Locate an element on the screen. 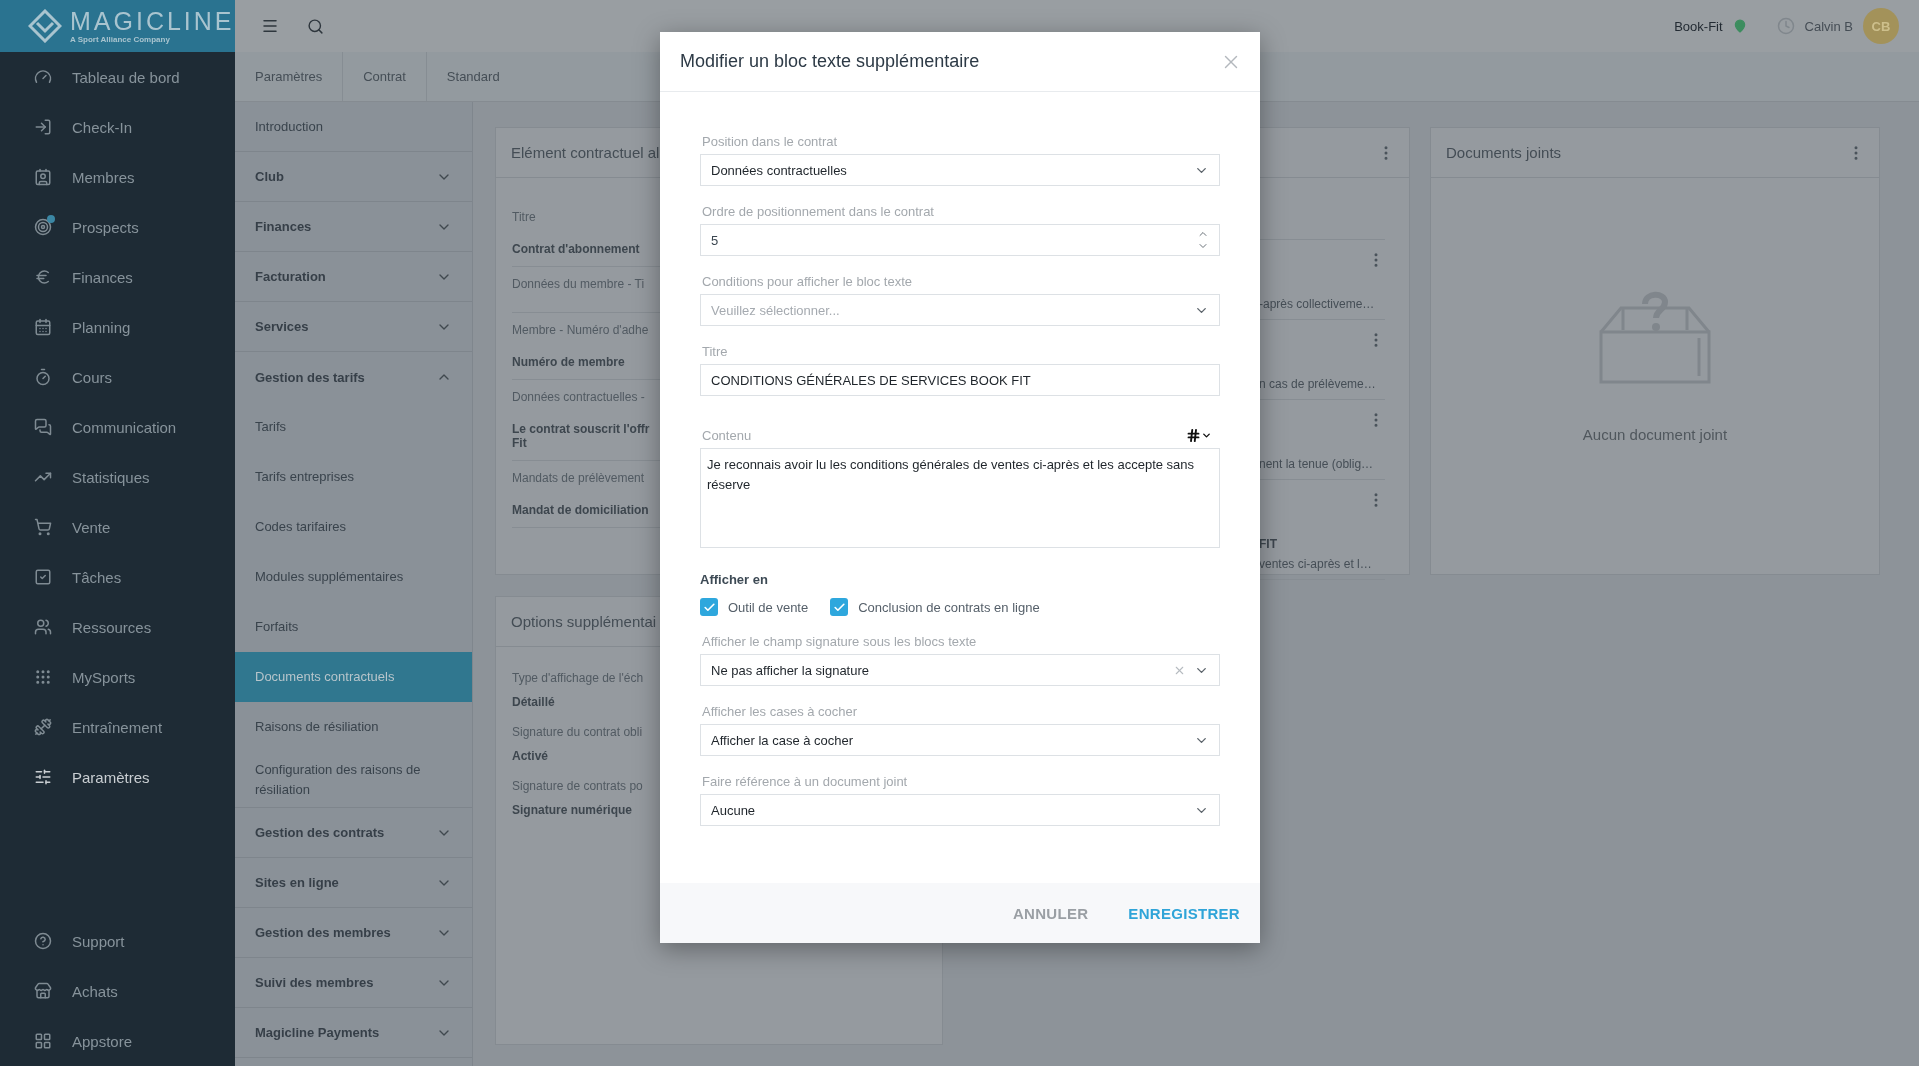  cancel-button: ANNULER is located at coordinates (1050, 913).